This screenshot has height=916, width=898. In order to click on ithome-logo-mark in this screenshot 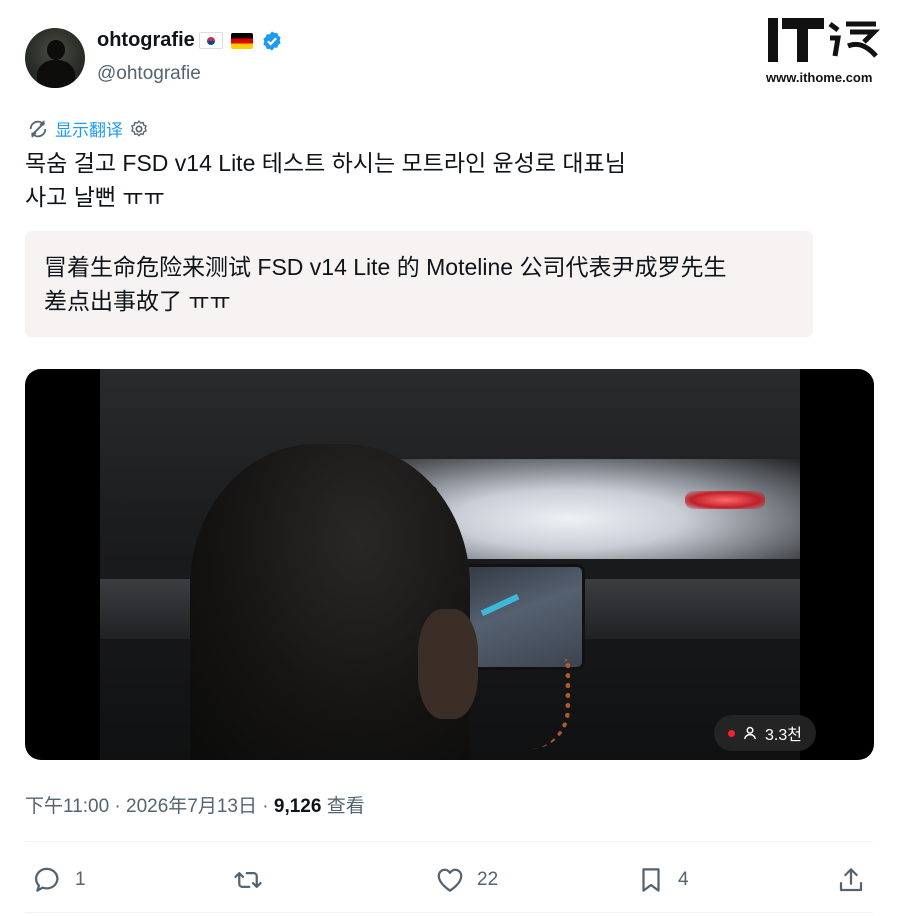, I will do `click(824, 40)`.